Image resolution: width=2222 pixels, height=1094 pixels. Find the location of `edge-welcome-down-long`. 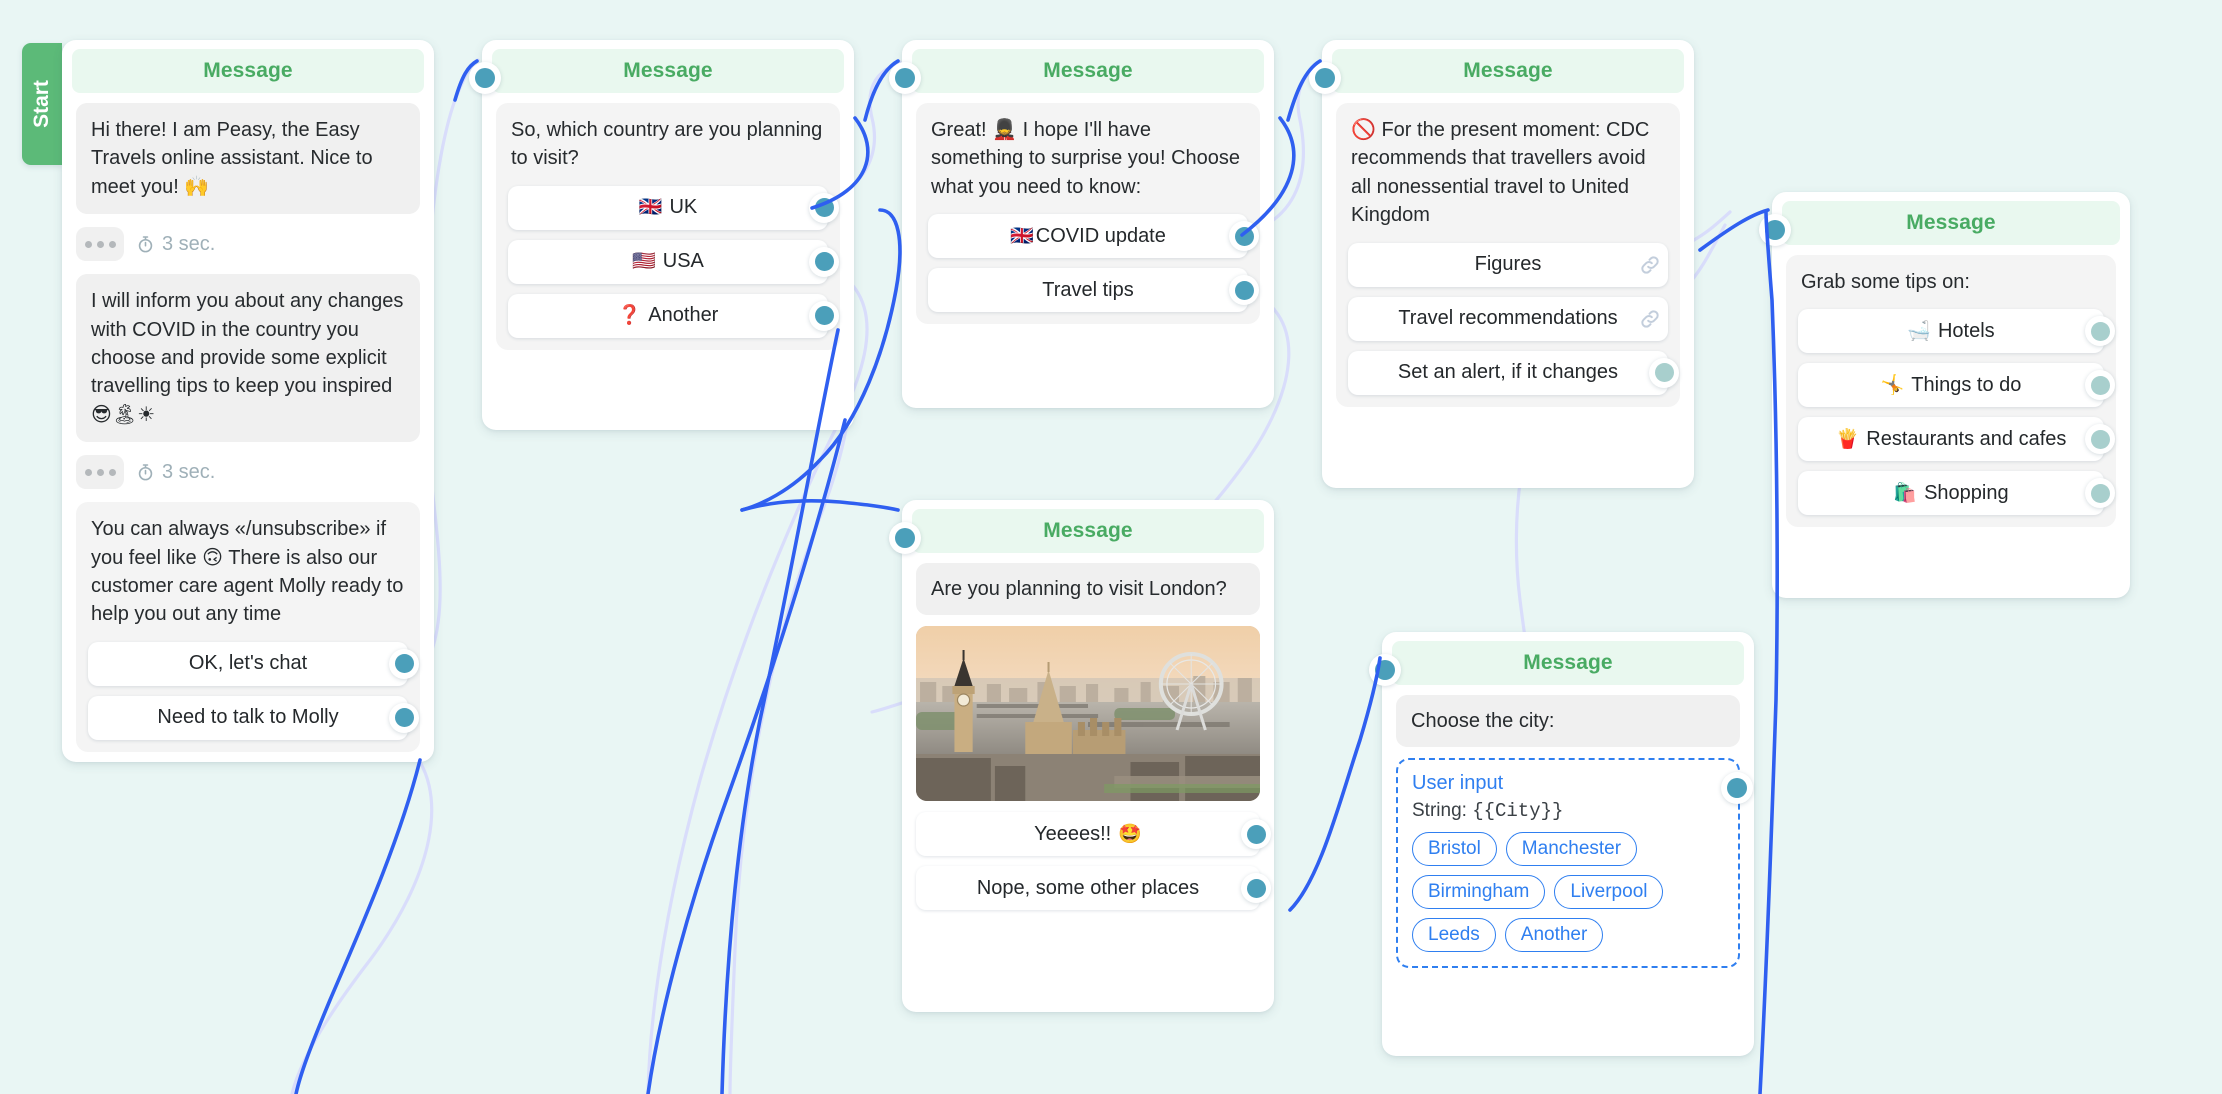

edge-welcome-down-long is located at coordinates (358, 926).